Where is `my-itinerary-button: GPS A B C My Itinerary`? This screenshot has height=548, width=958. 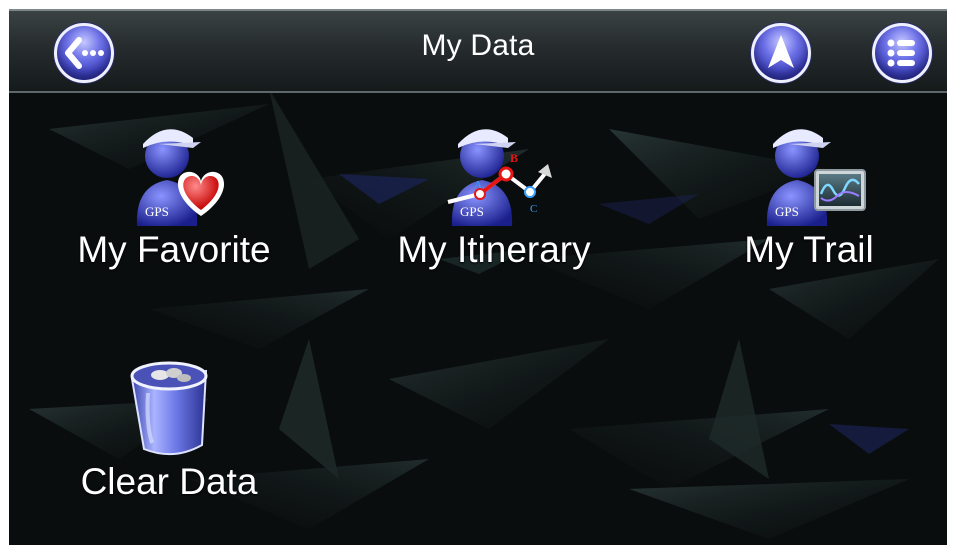 my-itinerary-button: GPS A B C My Itinerary is located at coordinates (494, 192).